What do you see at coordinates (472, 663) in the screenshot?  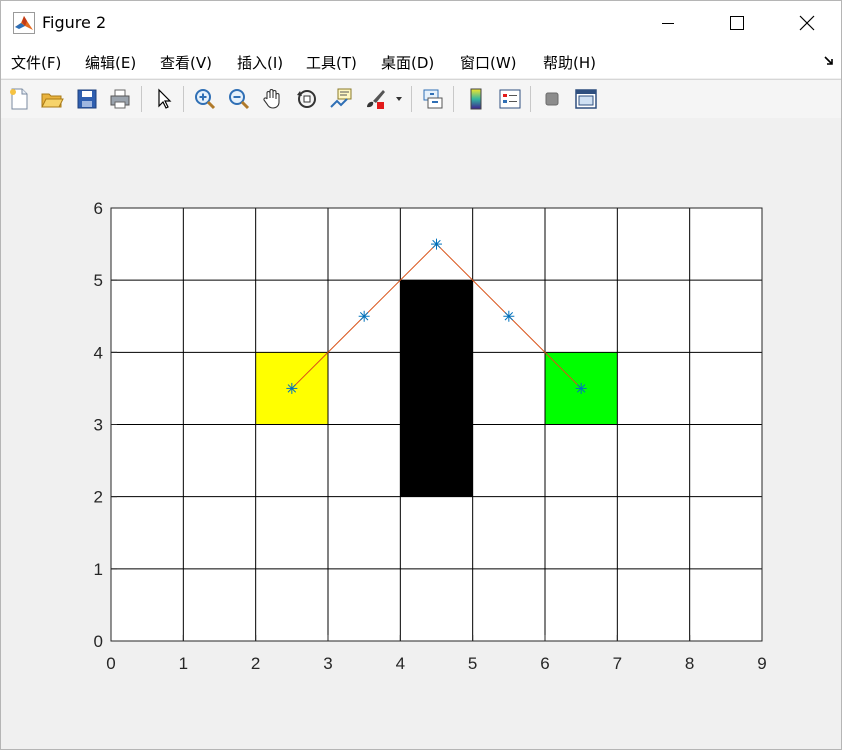 I see `x-tick-label: 5` at bounding box center [472, 663].